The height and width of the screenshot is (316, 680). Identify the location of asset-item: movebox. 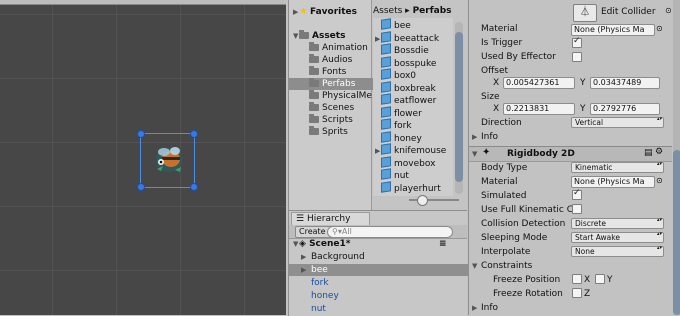
(414, 162).